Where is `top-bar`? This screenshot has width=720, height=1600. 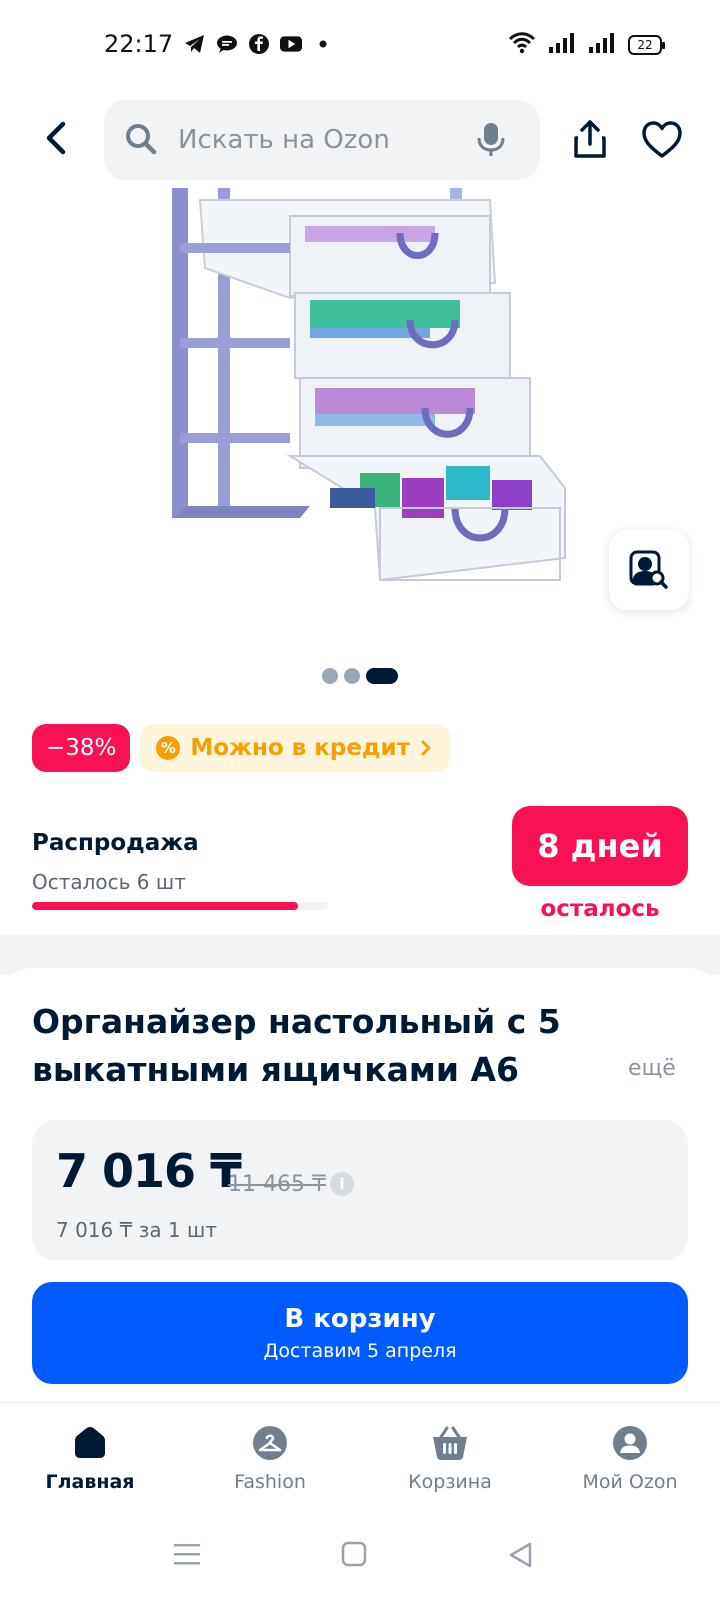 top-bar is located at coordinates (360, 140).